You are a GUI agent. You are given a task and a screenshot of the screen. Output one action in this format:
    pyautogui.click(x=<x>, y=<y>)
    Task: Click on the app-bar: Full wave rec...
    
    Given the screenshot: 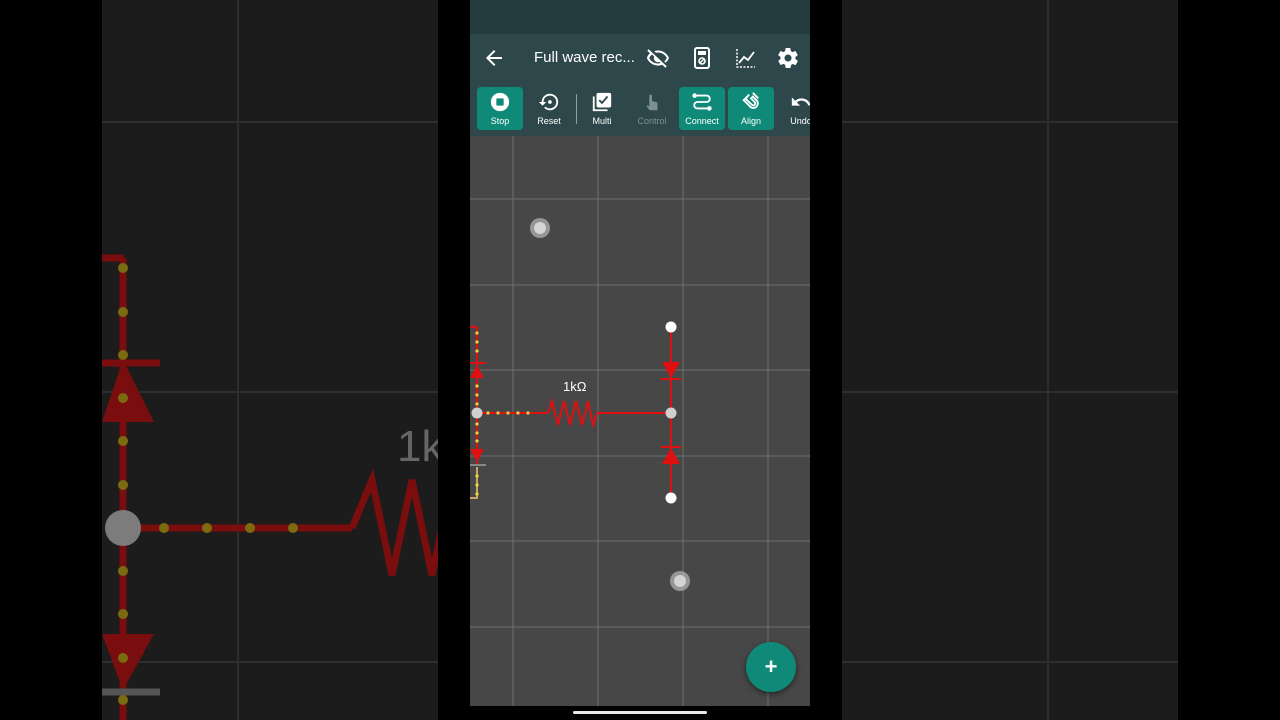 What is the action you would take?
    pyautogui.click(x=640, y=58)
    